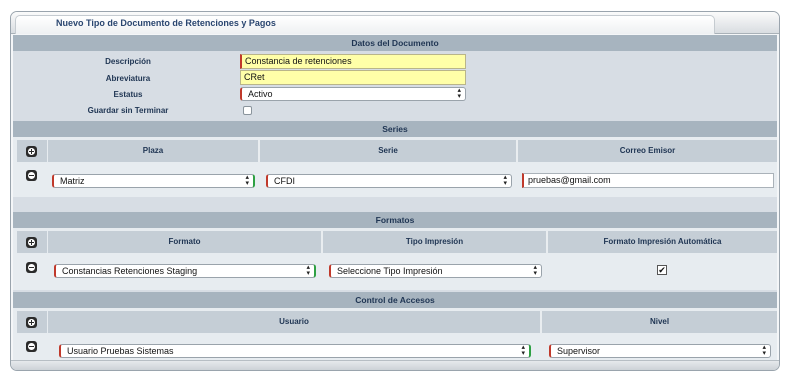 The height and width of the screenshot is (382, 793). Describe the element at coordinates (247, 110) in the screenshot. I see `guardar-checkbox` at that location.